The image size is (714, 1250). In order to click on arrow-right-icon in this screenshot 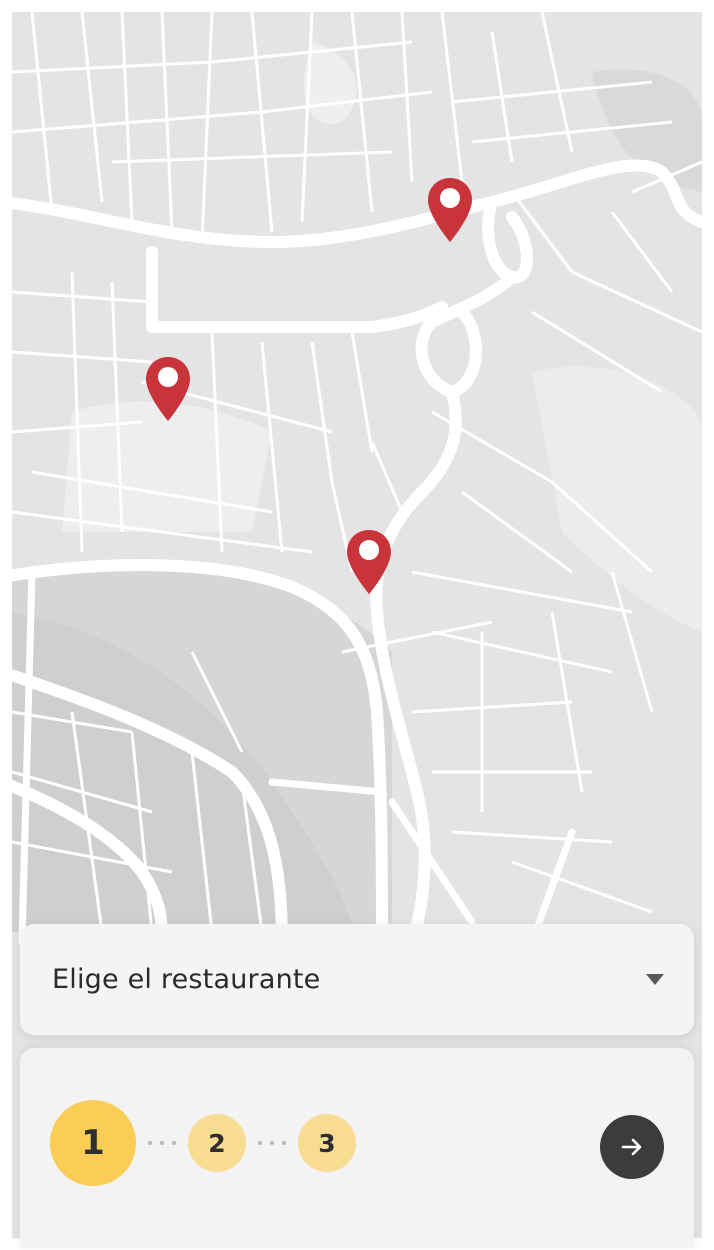, I will do `click(631, 1147)`.